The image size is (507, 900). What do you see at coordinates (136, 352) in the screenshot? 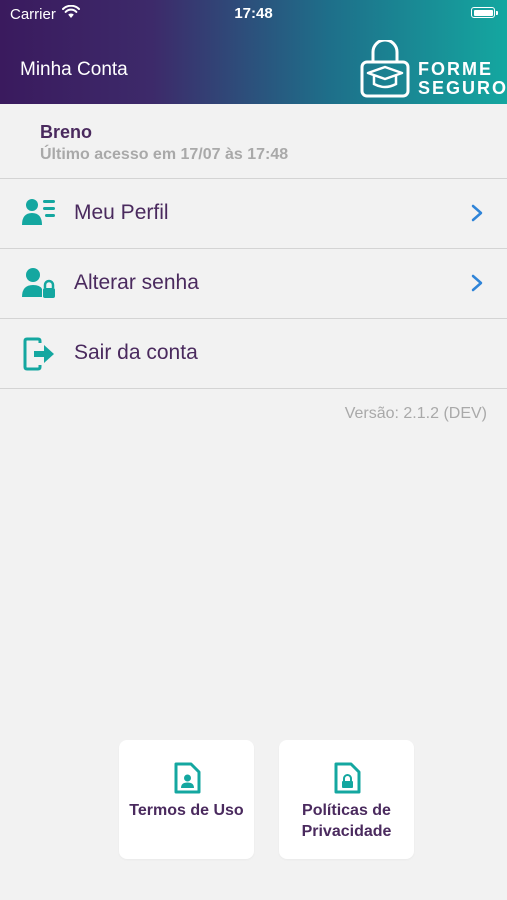
I see `menu-item-label: Sair da conta` at bounding box center [136, 352].